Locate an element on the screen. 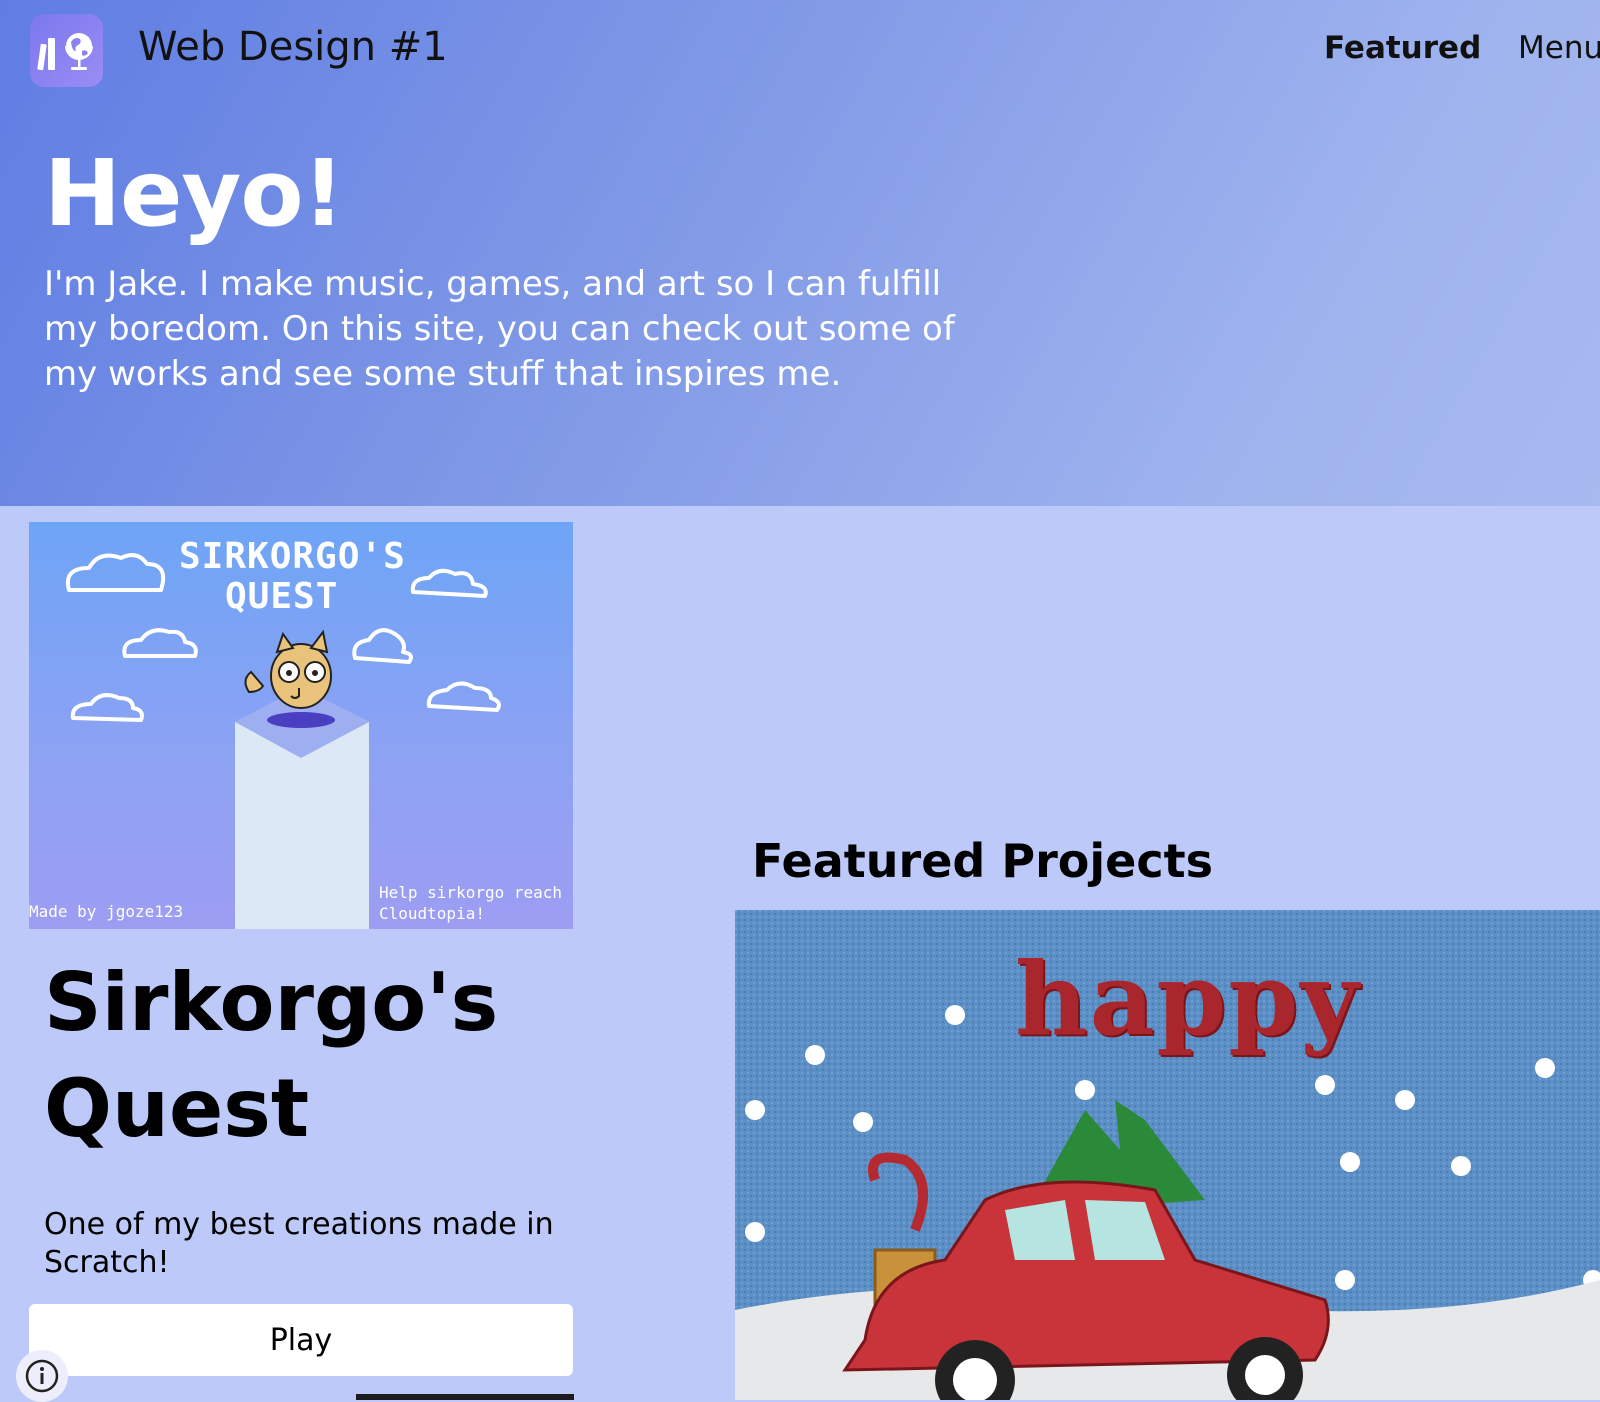 The image size is (1600, 1402). info-icon is located at coordinates (42, 1376).